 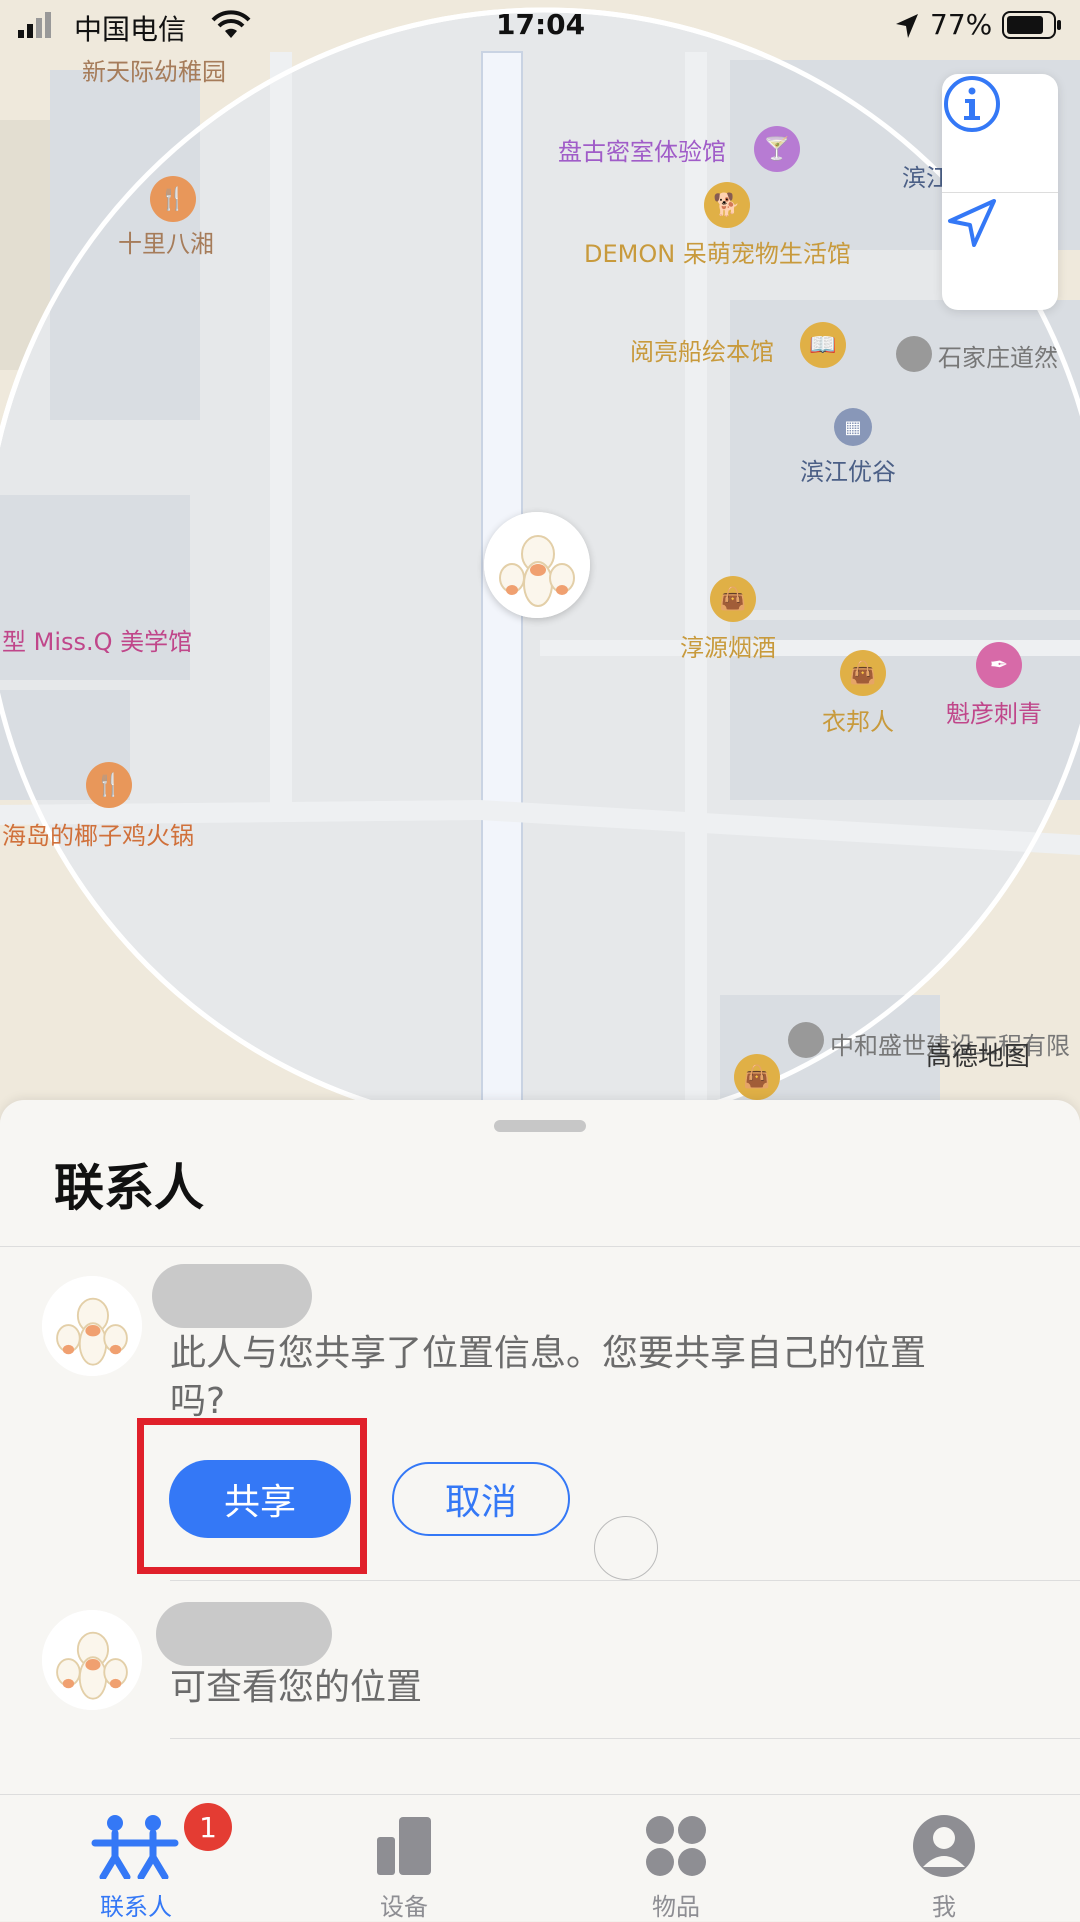 I want to click on tab-bar: 联系人 1 设备 物品 我, so click(x=540, y=1857).